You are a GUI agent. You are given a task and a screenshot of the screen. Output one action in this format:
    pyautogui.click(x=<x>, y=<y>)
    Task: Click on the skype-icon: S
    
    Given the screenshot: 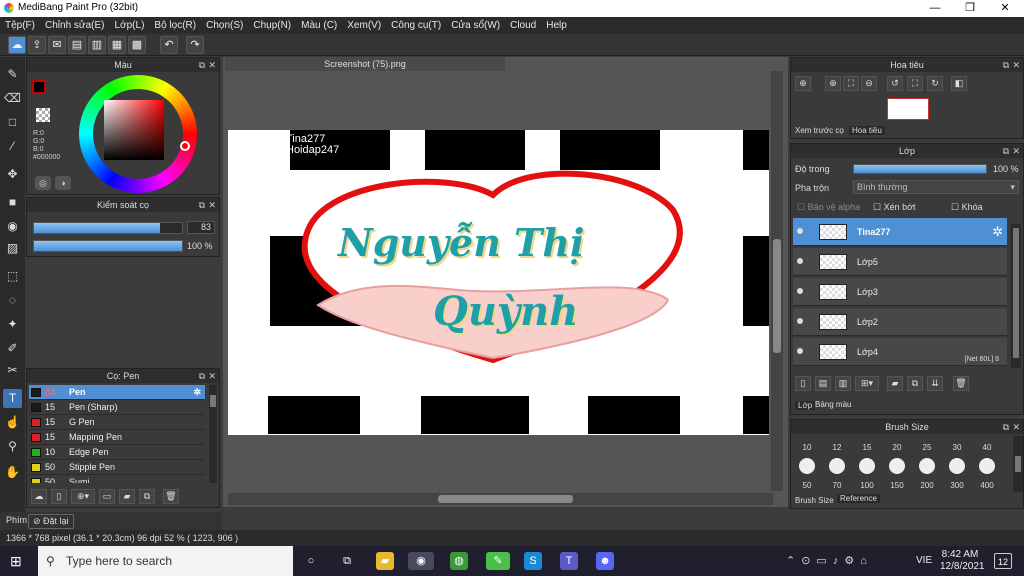 What is the action you would take?
    pyautogui.click(x=533, y=561)
    